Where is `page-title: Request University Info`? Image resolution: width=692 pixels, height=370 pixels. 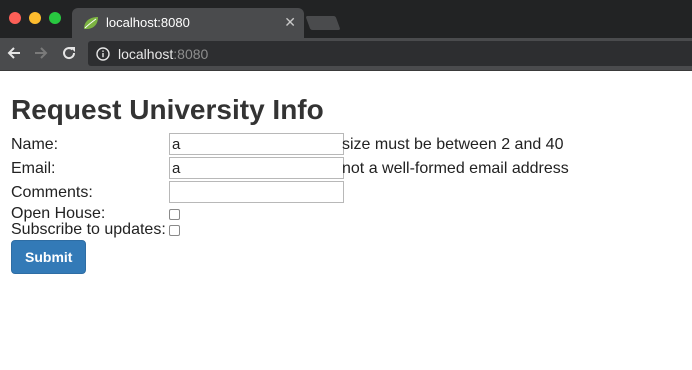
page-title: Request University Info is located at coordinates (167, 109).